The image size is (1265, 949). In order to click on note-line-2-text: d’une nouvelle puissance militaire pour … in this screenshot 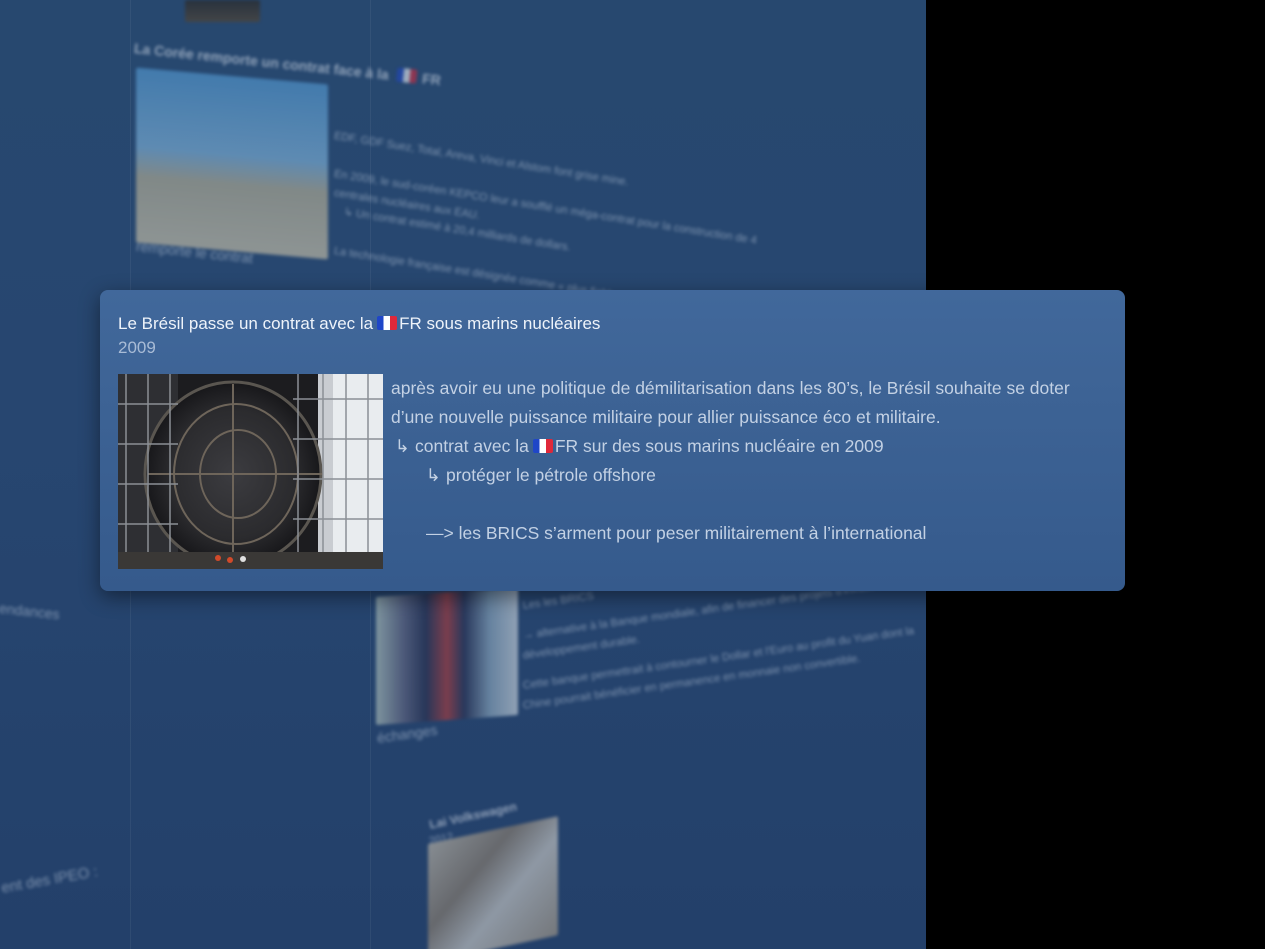, I will do `click(666, 417)`.